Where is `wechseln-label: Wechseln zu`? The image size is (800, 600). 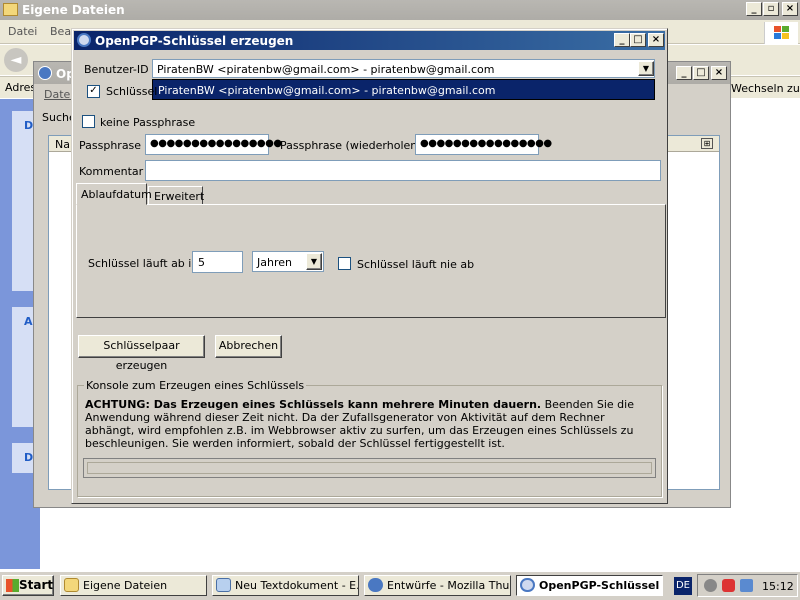
wechseln-label: Wechseln zu is located at coordinates (765, 88).